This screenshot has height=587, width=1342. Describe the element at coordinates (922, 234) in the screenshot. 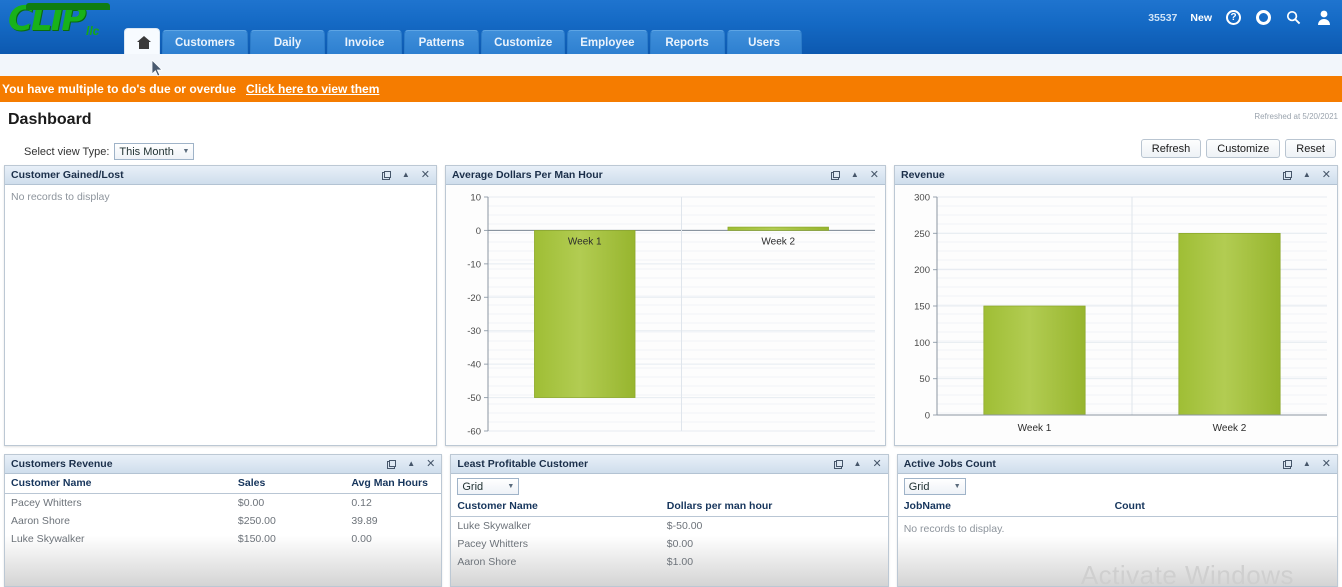

I see `svg-text: 250` at that location.